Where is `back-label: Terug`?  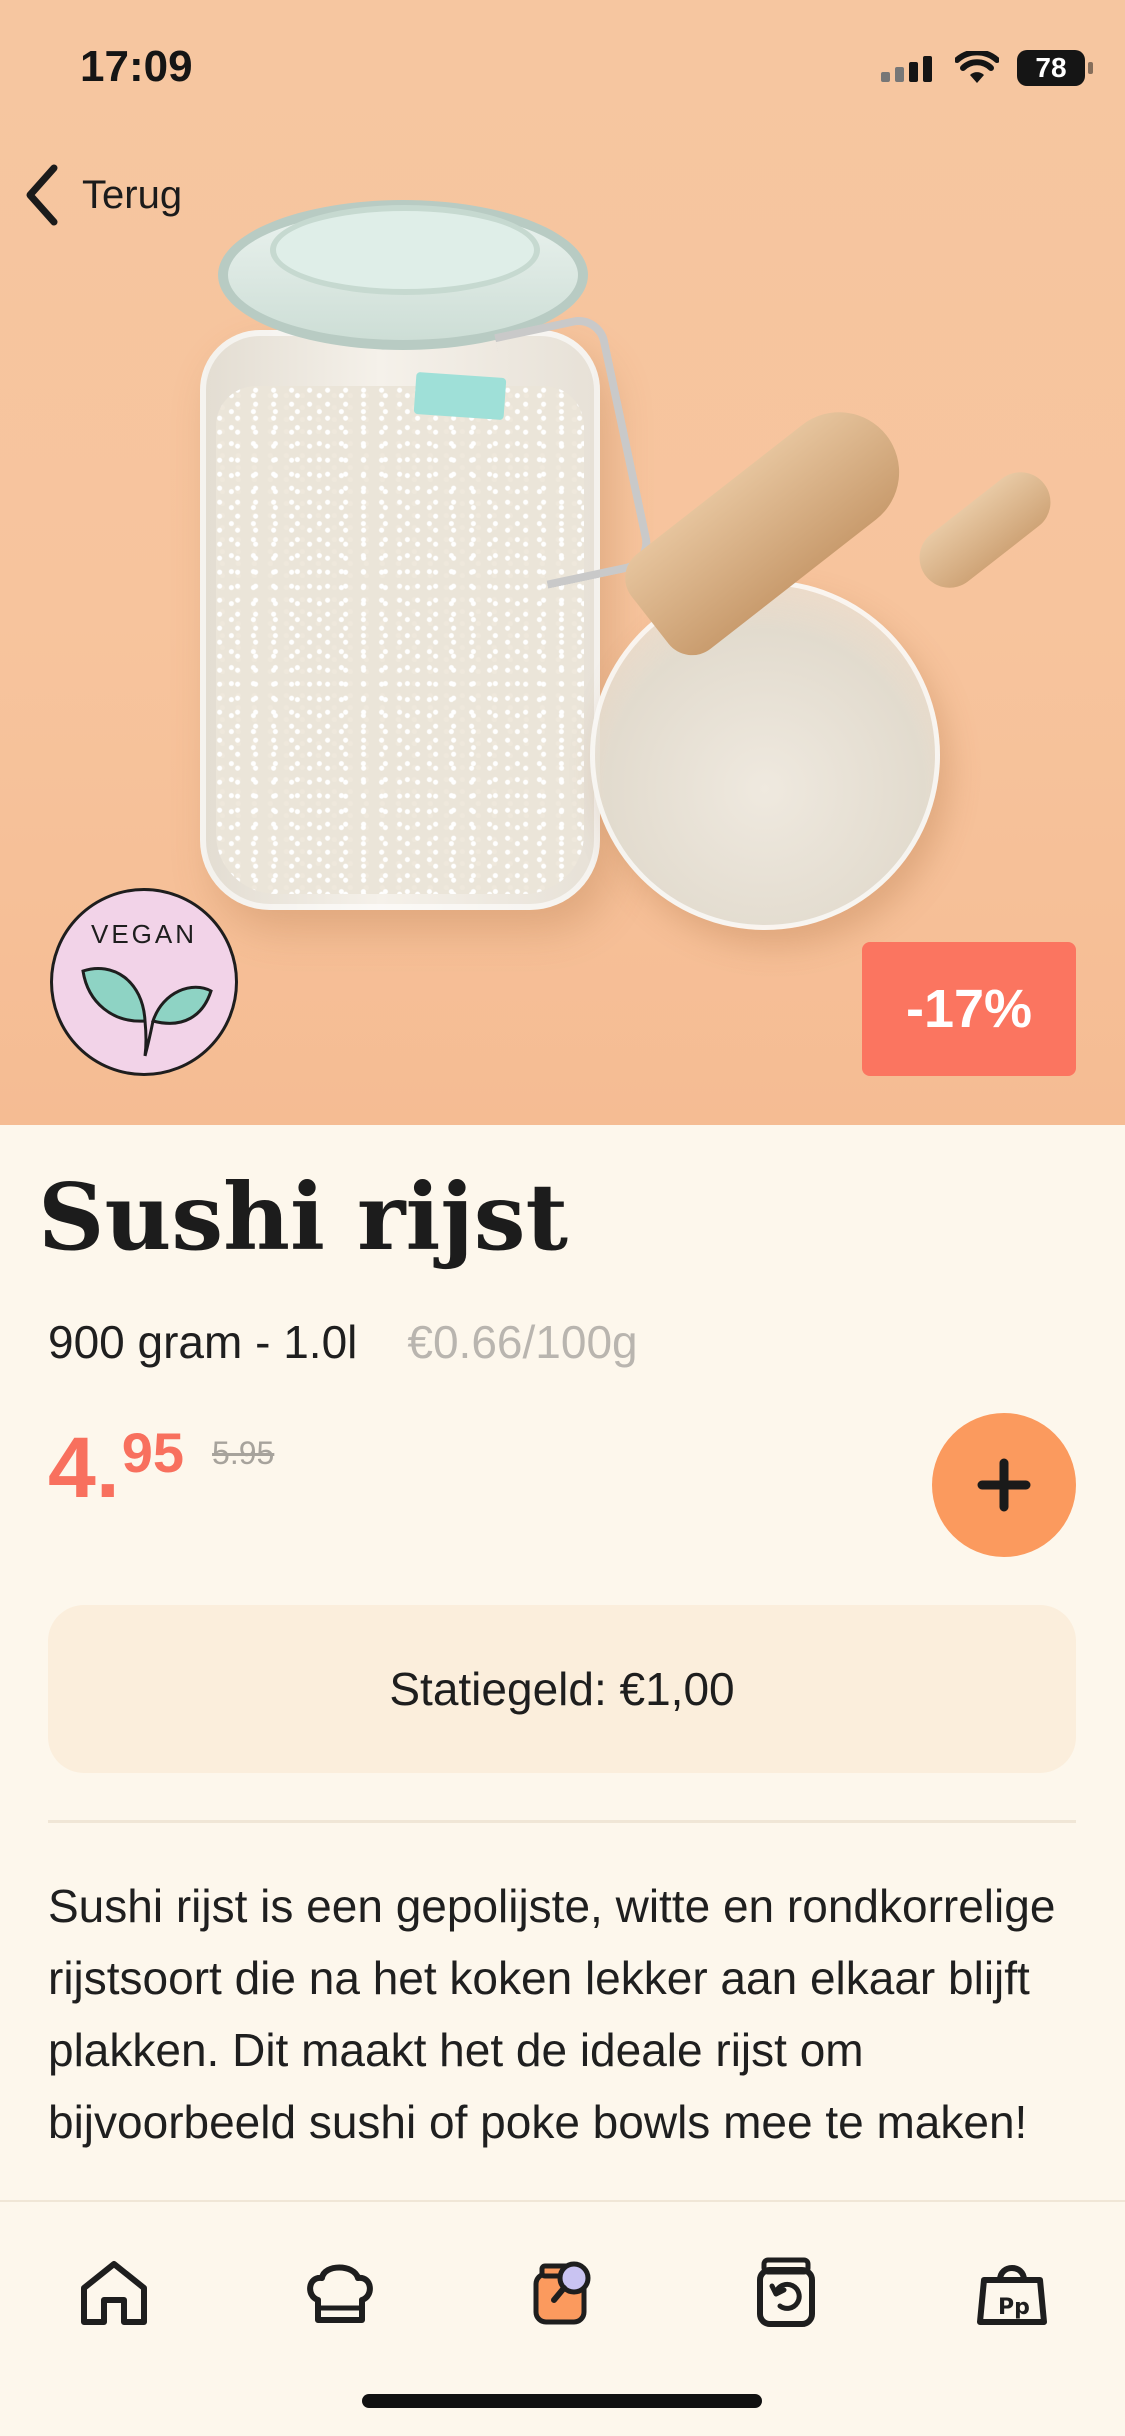
back-label: Terug is located at coordinates (132, 194).